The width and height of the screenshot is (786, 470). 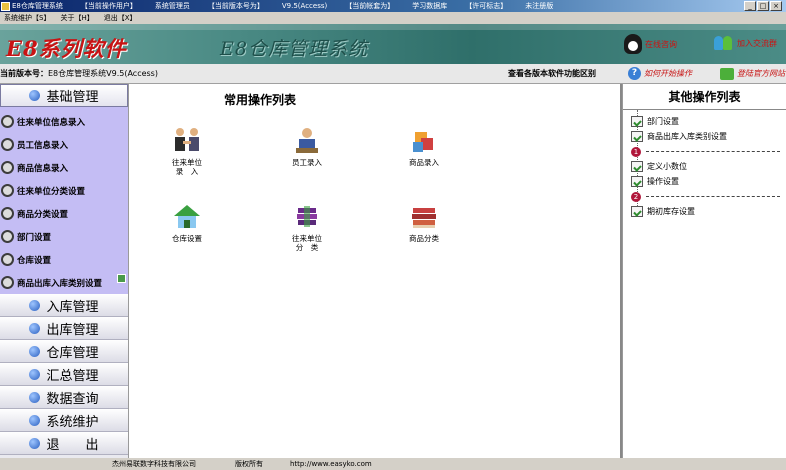 What do you see at coordinates (64, 282) in the screenshot?
I see `nav-item-stock-io-category: 商品出库入库类别设置` at bounding box center [64, 282].